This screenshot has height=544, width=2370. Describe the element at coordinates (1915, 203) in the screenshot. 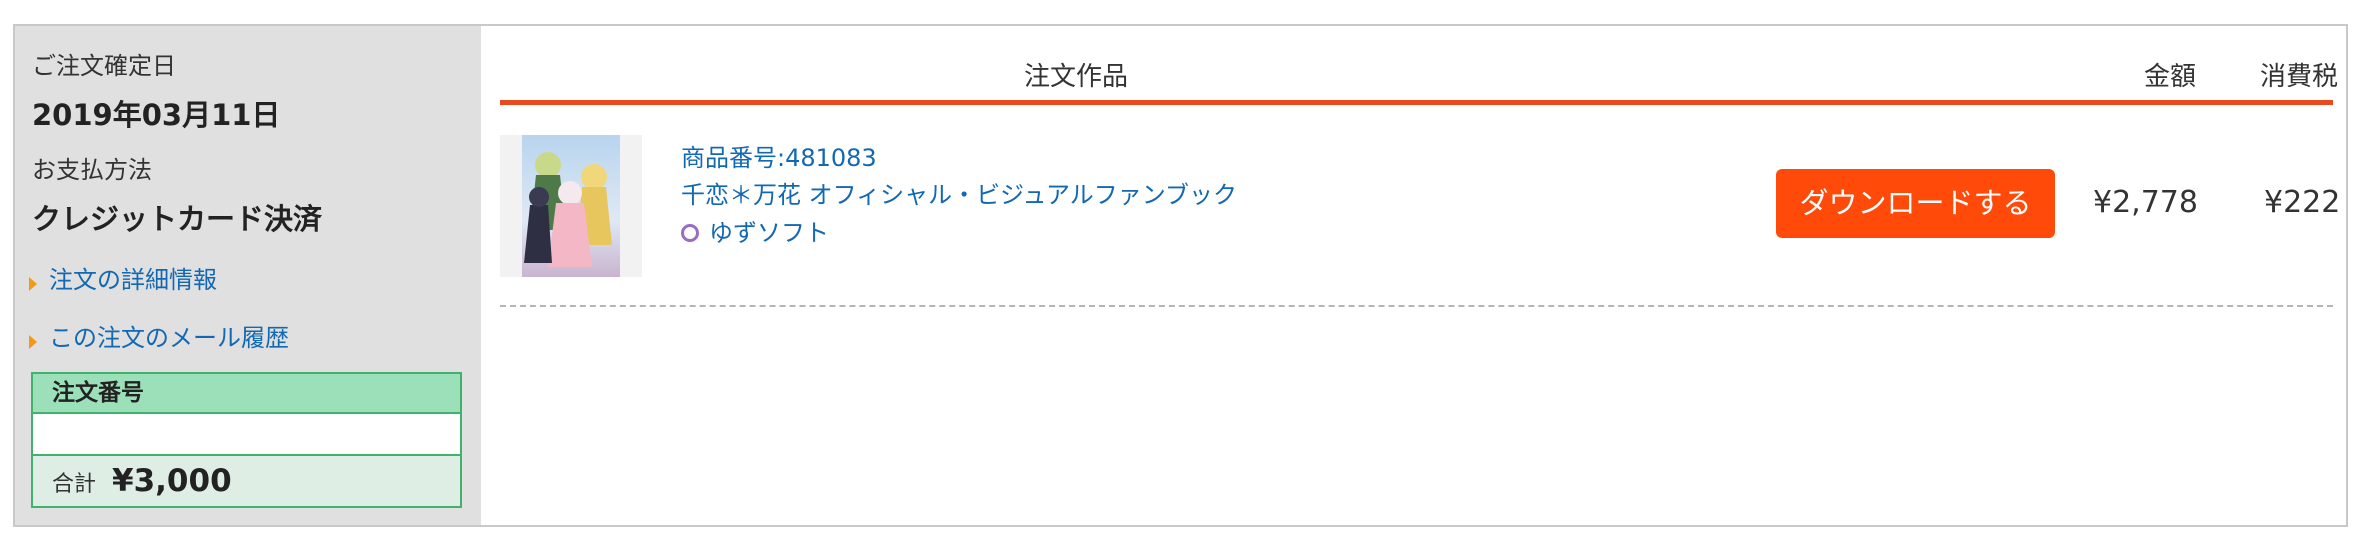

I see `download-button: ダウンロードする` at that location.